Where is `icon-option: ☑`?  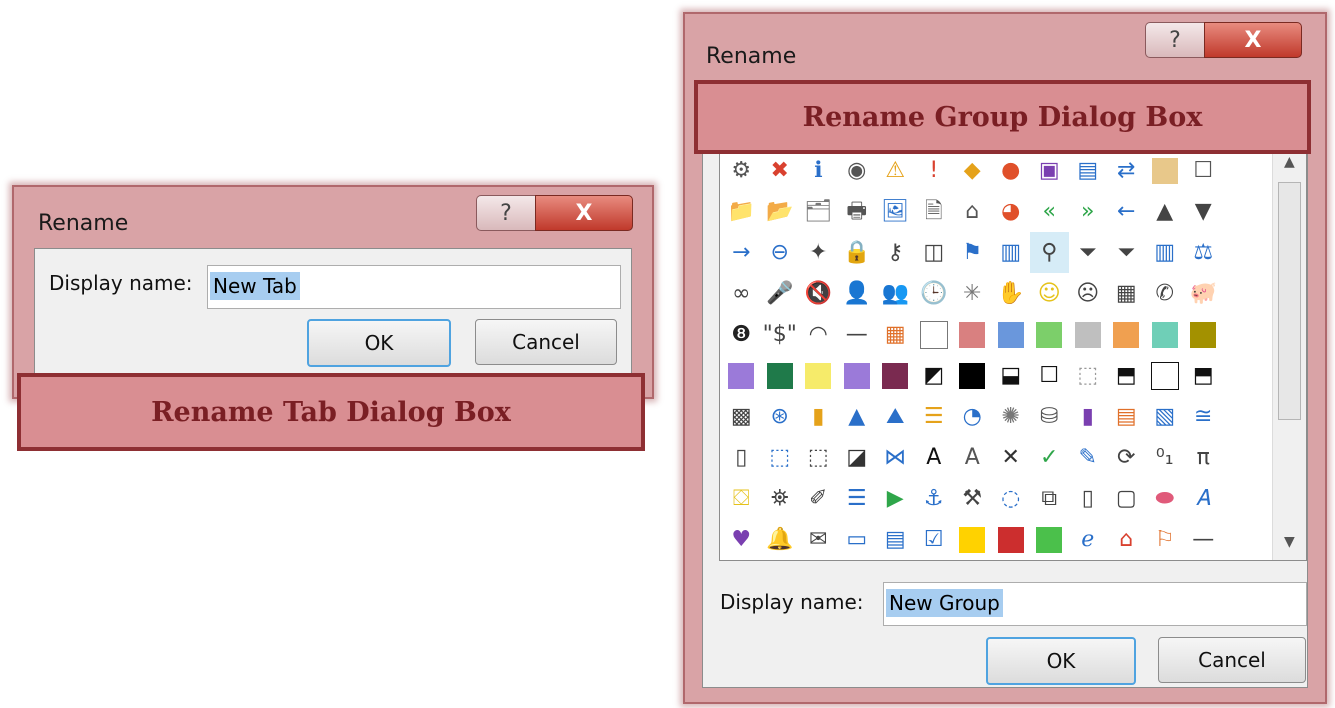 icon-option: ☑ is located at coordinates (934, 539).